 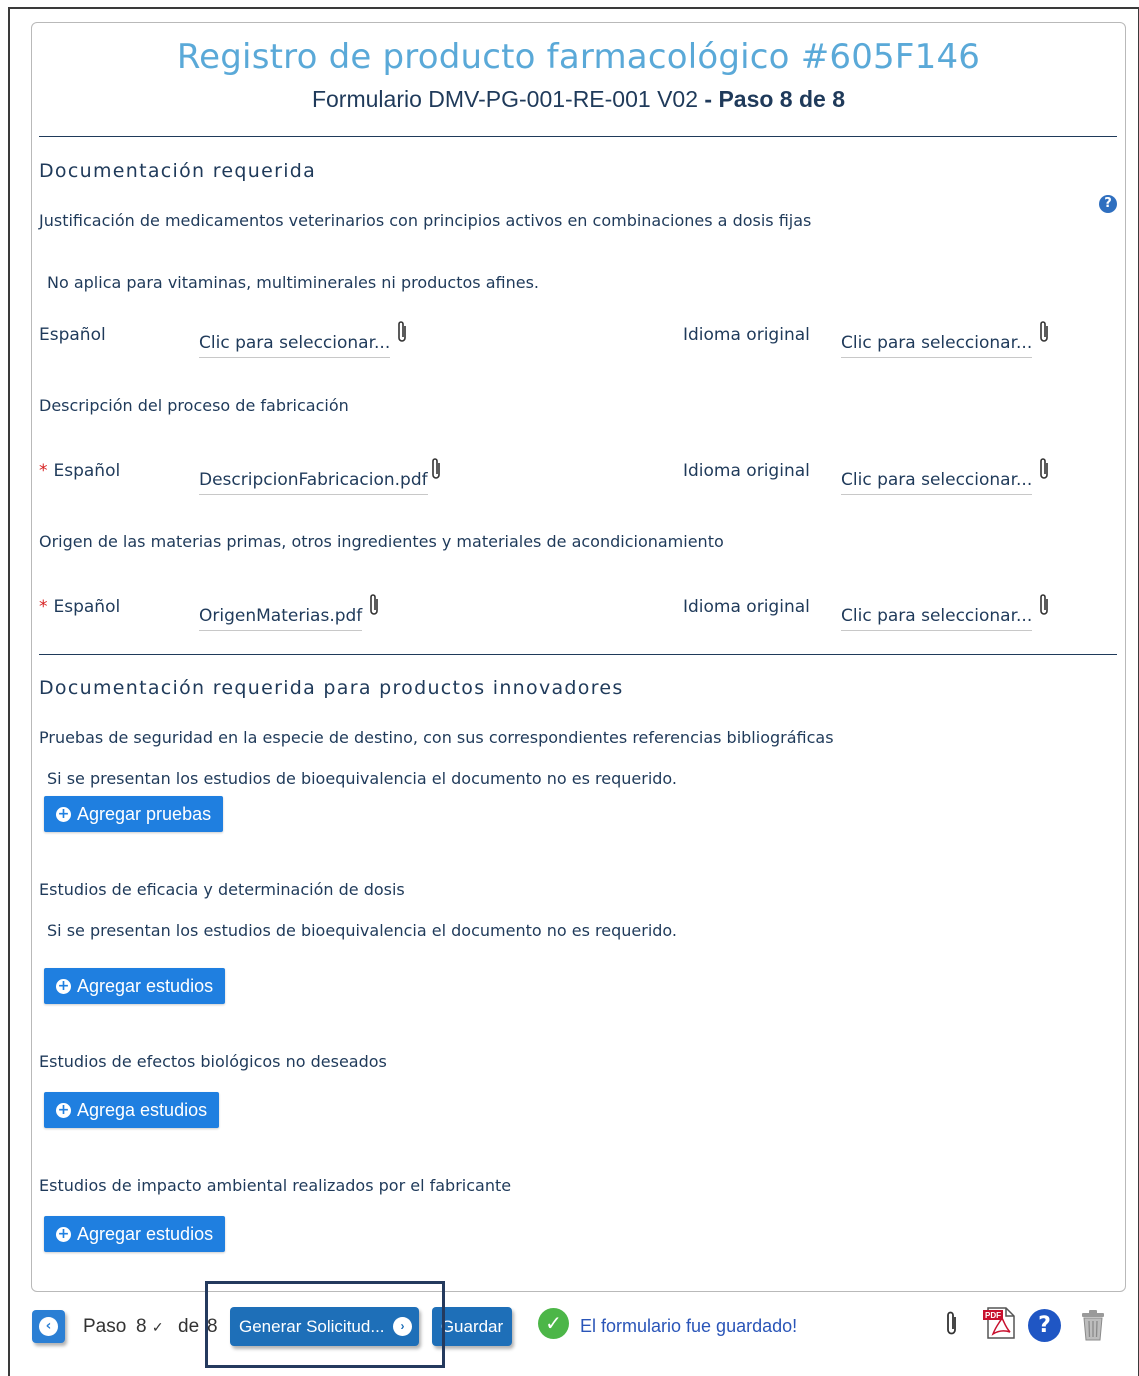 I want to click on previous-step-button: ‹, so click(x=48, y=1326).